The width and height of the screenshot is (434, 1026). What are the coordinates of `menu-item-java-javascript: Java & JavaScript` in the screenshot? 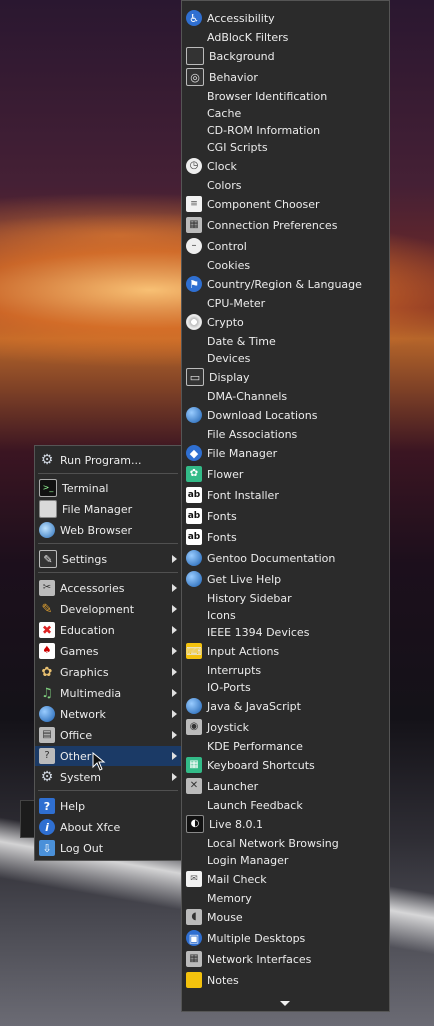 It's located at (285, 706).